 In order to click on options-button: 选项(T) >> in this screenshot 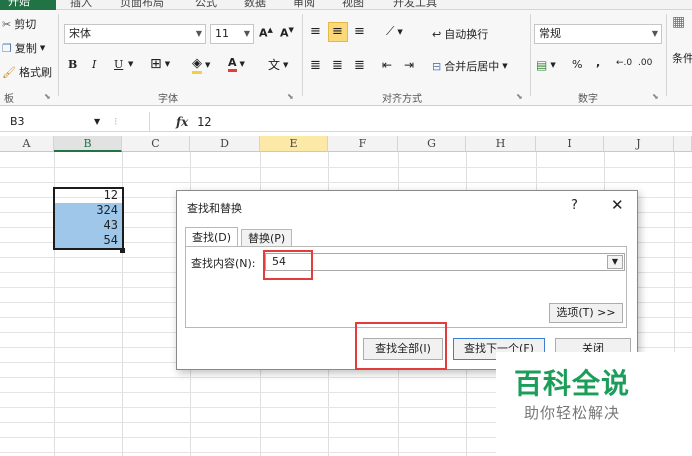, I will do `click(586, 313)`.